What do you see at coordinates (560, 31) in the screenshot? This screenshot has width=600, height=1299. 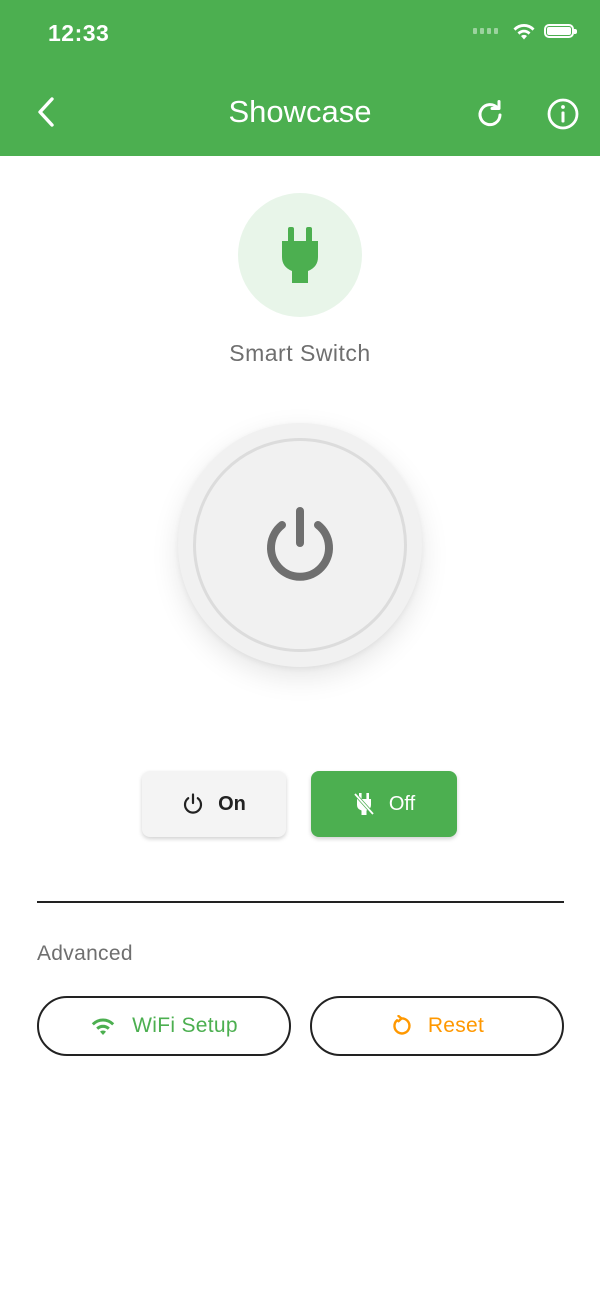 I see `battery-icon` at bounding box center [560, 31].